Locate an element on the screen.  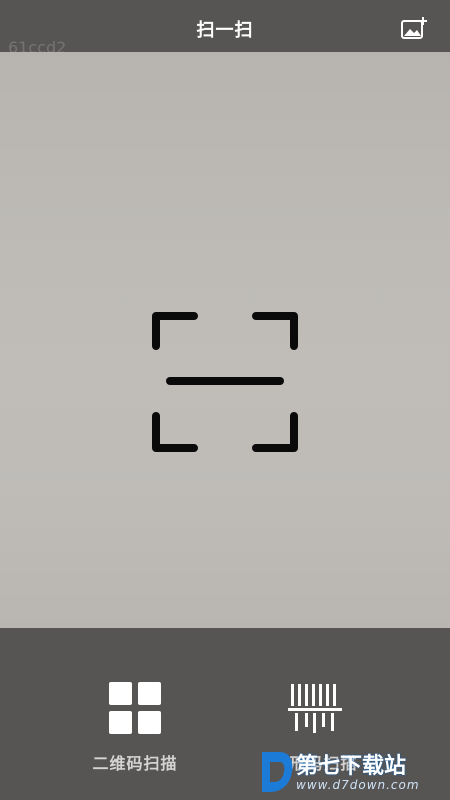
album-button is located at coordinates (415, 29).